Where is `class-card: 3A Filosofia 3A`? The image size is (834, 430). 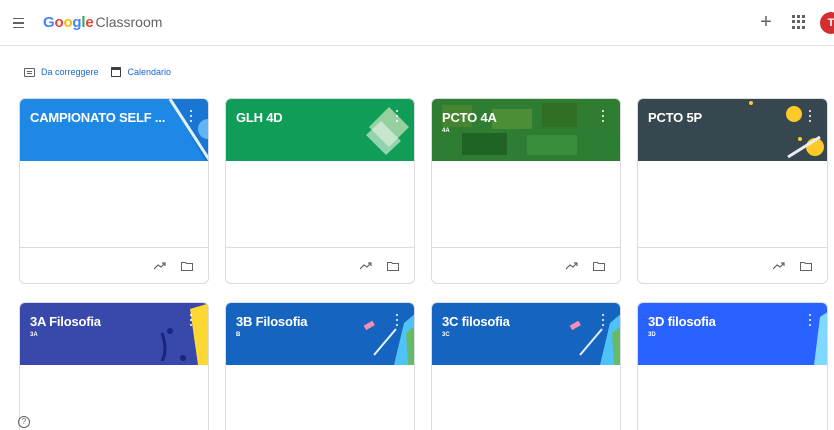 class-card: 3A Filosofia 3A is located at coordinates (114, 366).